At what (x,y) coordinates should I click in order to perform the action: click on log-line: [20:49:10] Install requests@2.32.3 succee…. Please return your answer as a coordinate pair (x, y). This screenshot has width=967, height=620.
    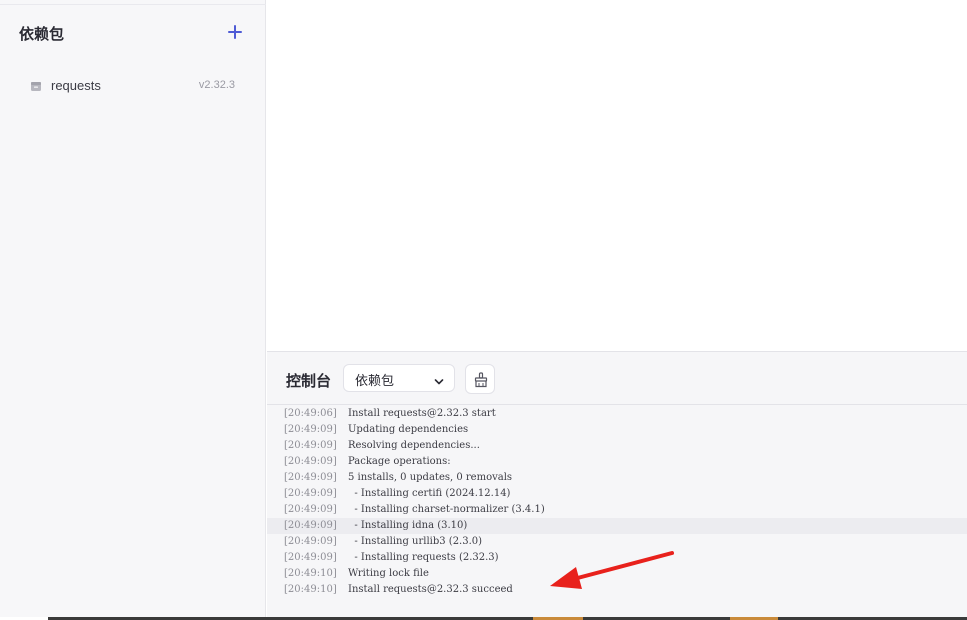
    Looking at the image, I should click on (617, 590).